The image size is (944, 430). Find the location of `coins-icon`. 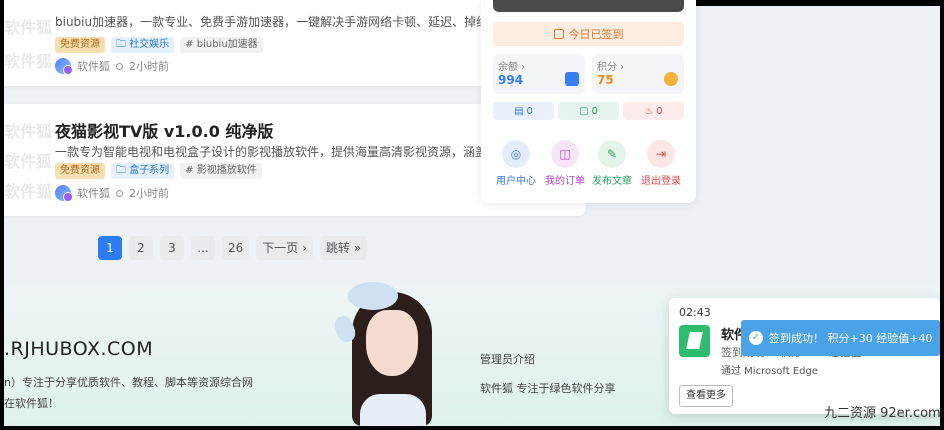

coins-icon is located at coordinates (671, 79).